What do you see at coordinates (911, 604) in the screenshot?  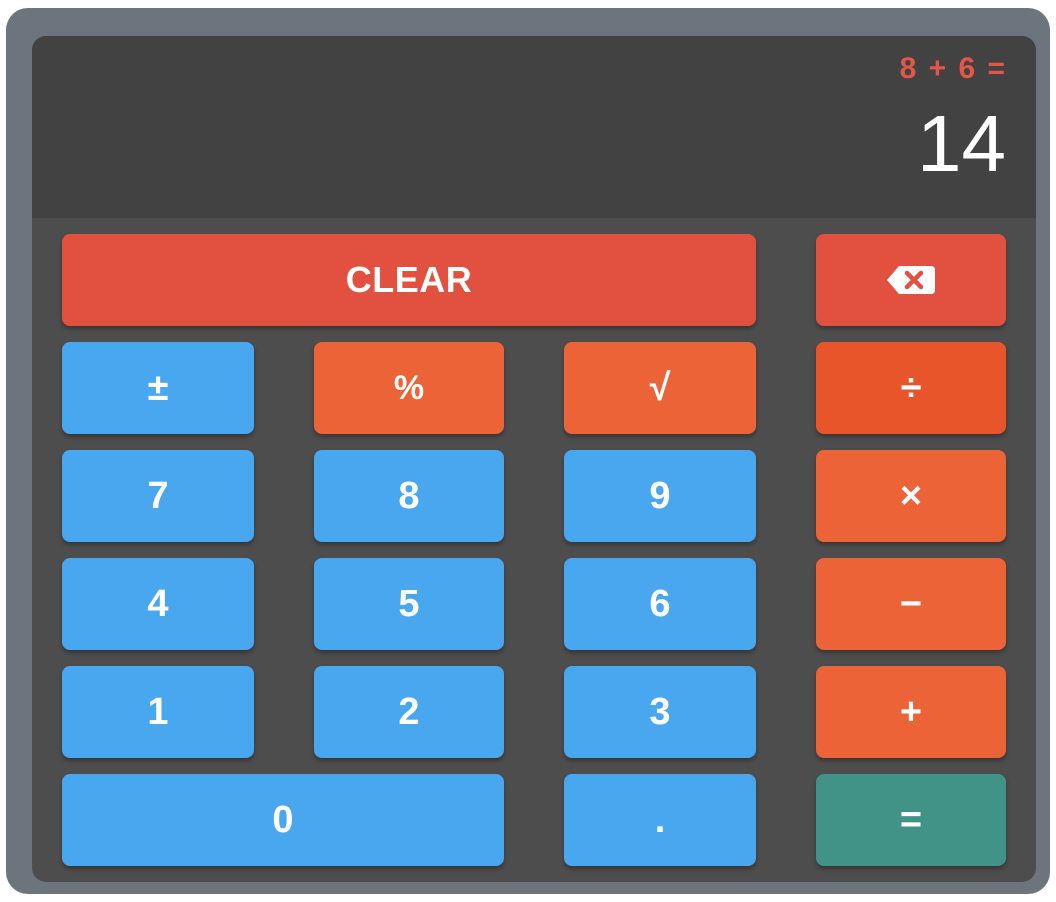 I see `minus-button: −` at bounding box center [911, 604].